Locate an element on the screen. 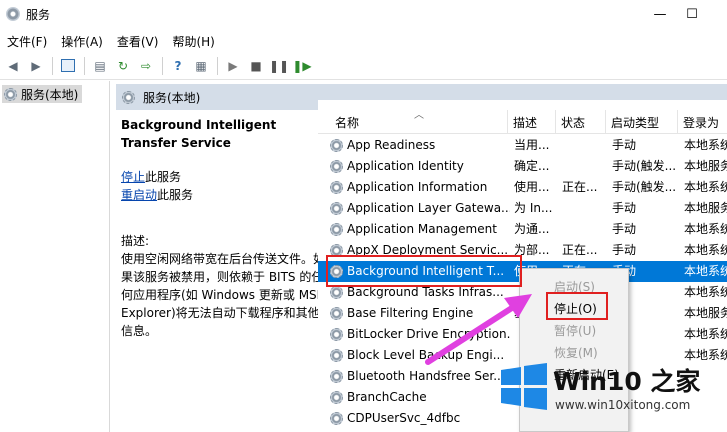 Image resolution: width=727 pixels, height=432 pixels. windows-logo-icon is located at coordinates (524, 386).